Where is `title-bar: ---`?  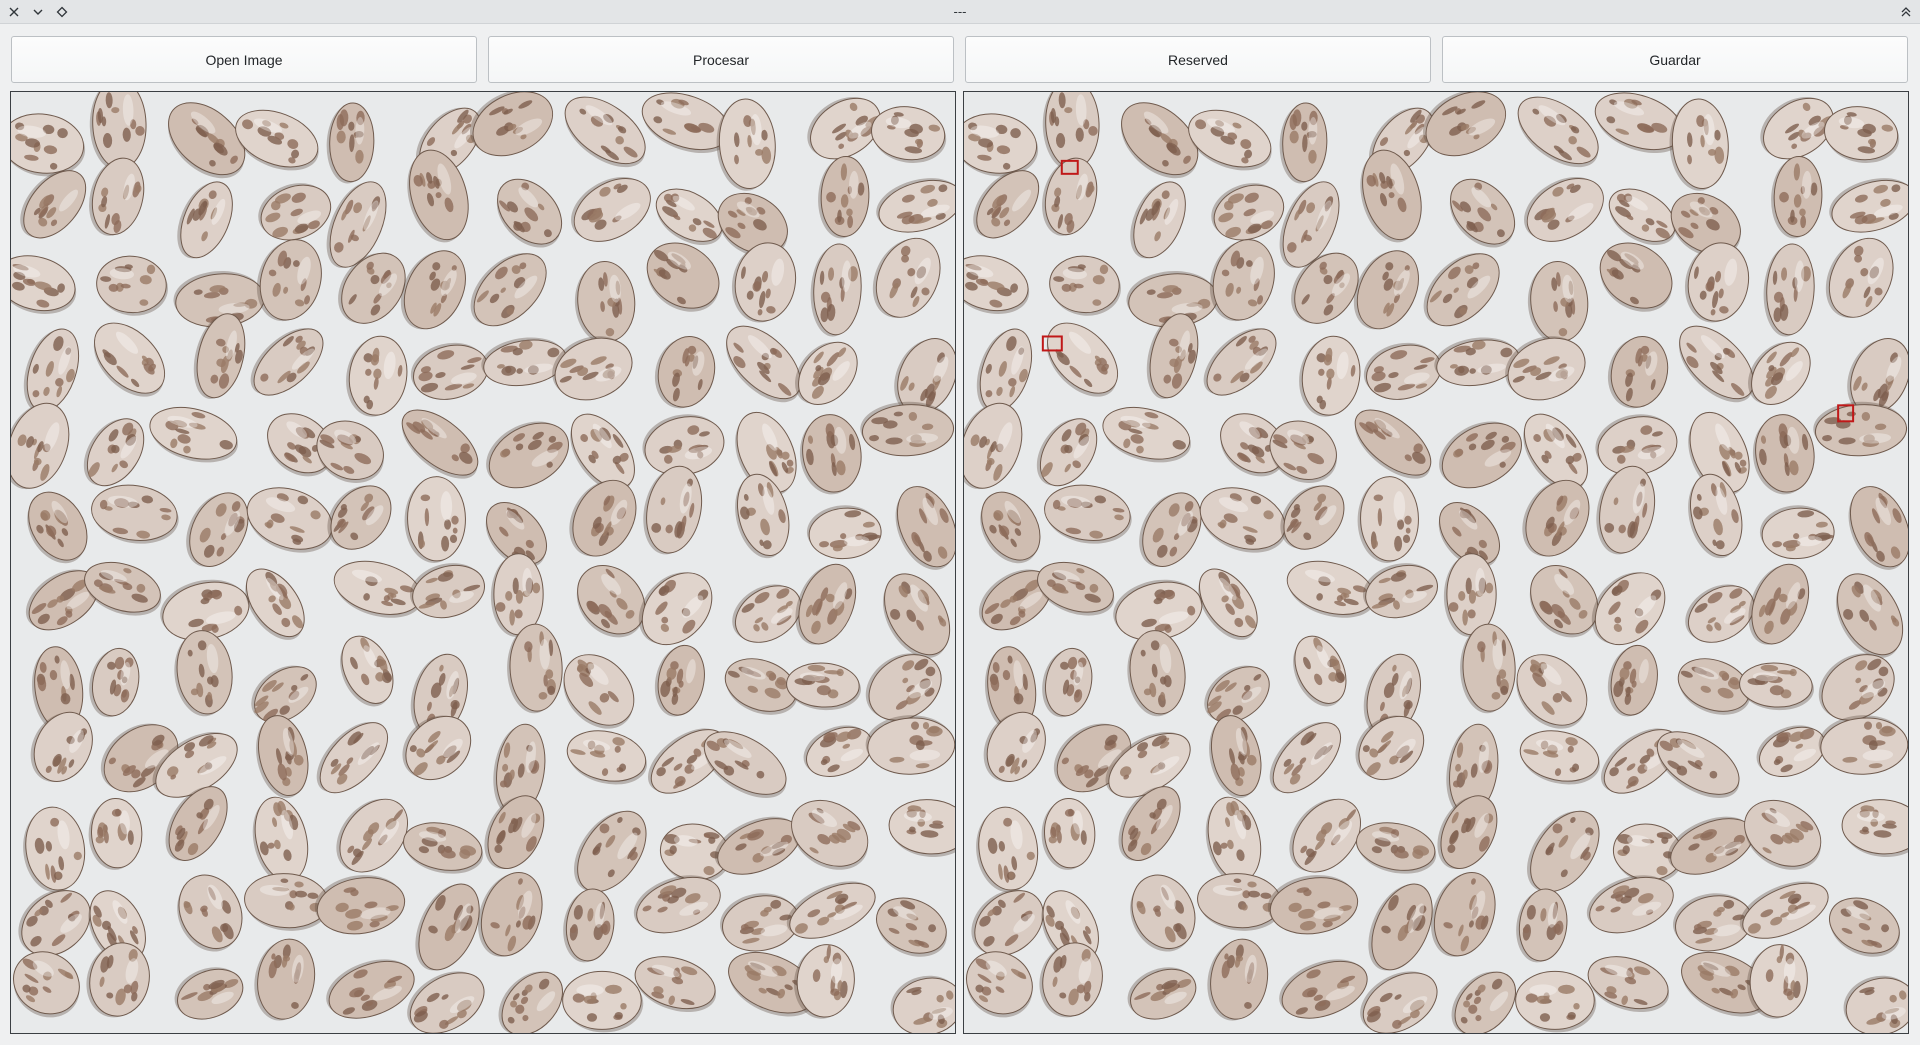
title-bar: --- is located at coordinates (960, 12).